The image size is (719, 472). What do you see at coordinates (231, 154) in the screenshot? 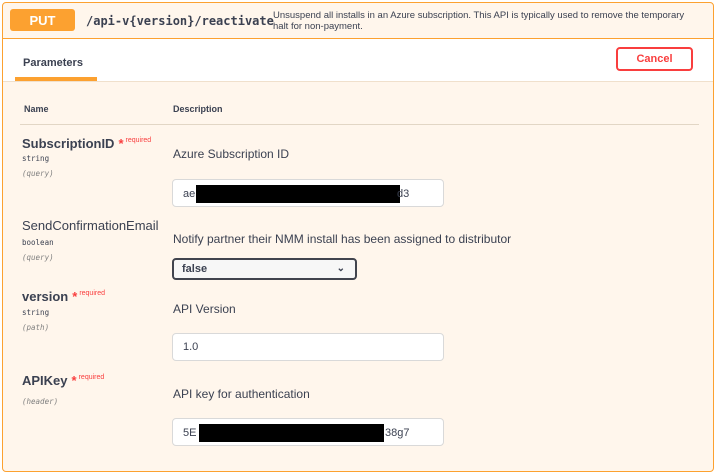
I see `param-description: Azure Subscription ID` at bounding box center [231, 154].